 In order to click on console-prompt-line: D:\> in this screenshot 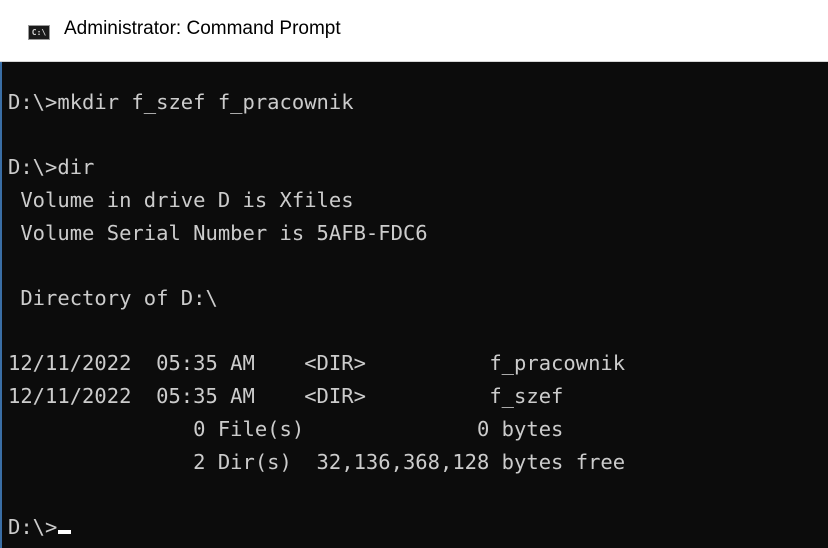, I will do `click(40, 527)`.